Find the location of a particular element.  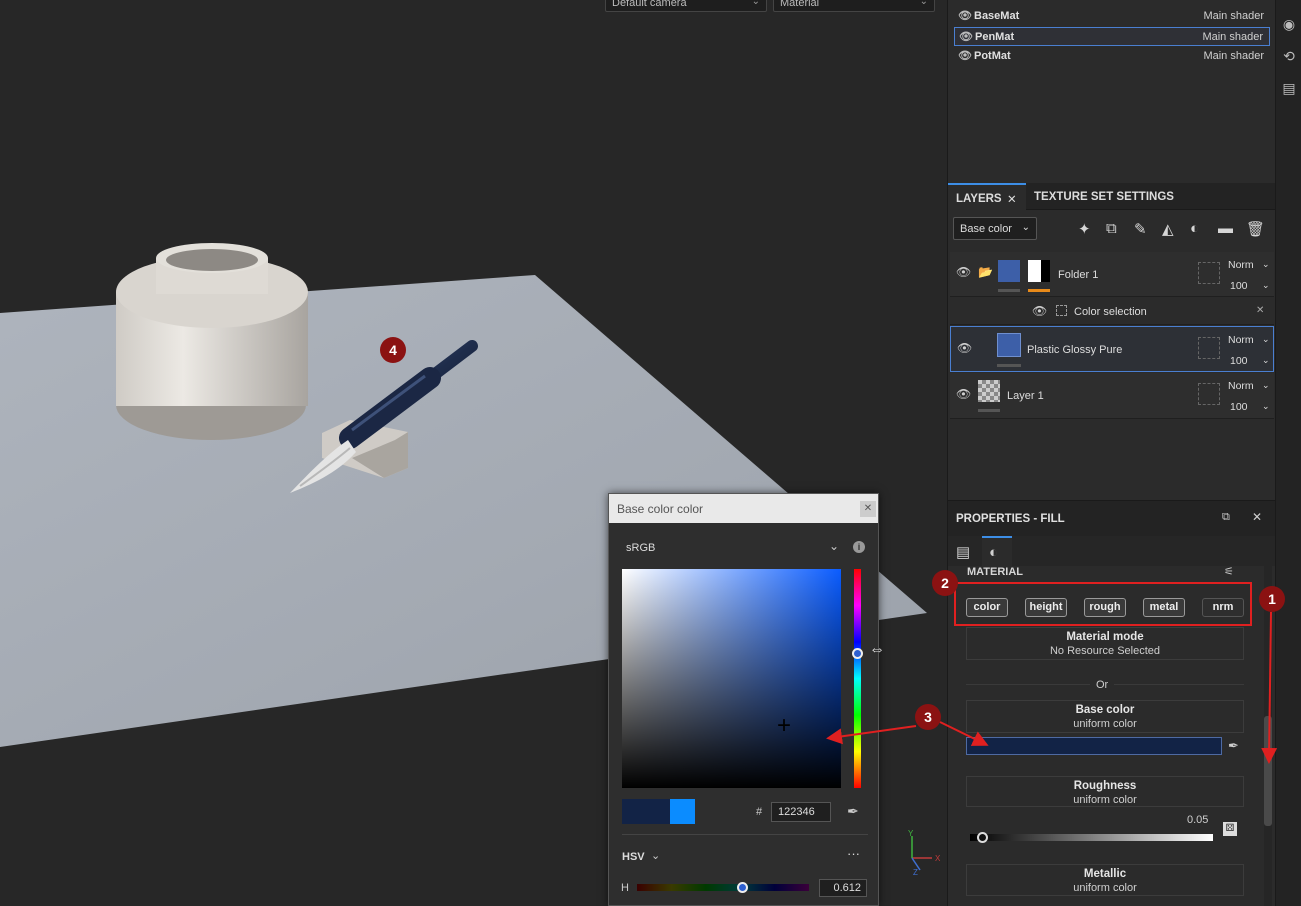

roughness-value: 0.05 is located at coordinates (1197, 820).